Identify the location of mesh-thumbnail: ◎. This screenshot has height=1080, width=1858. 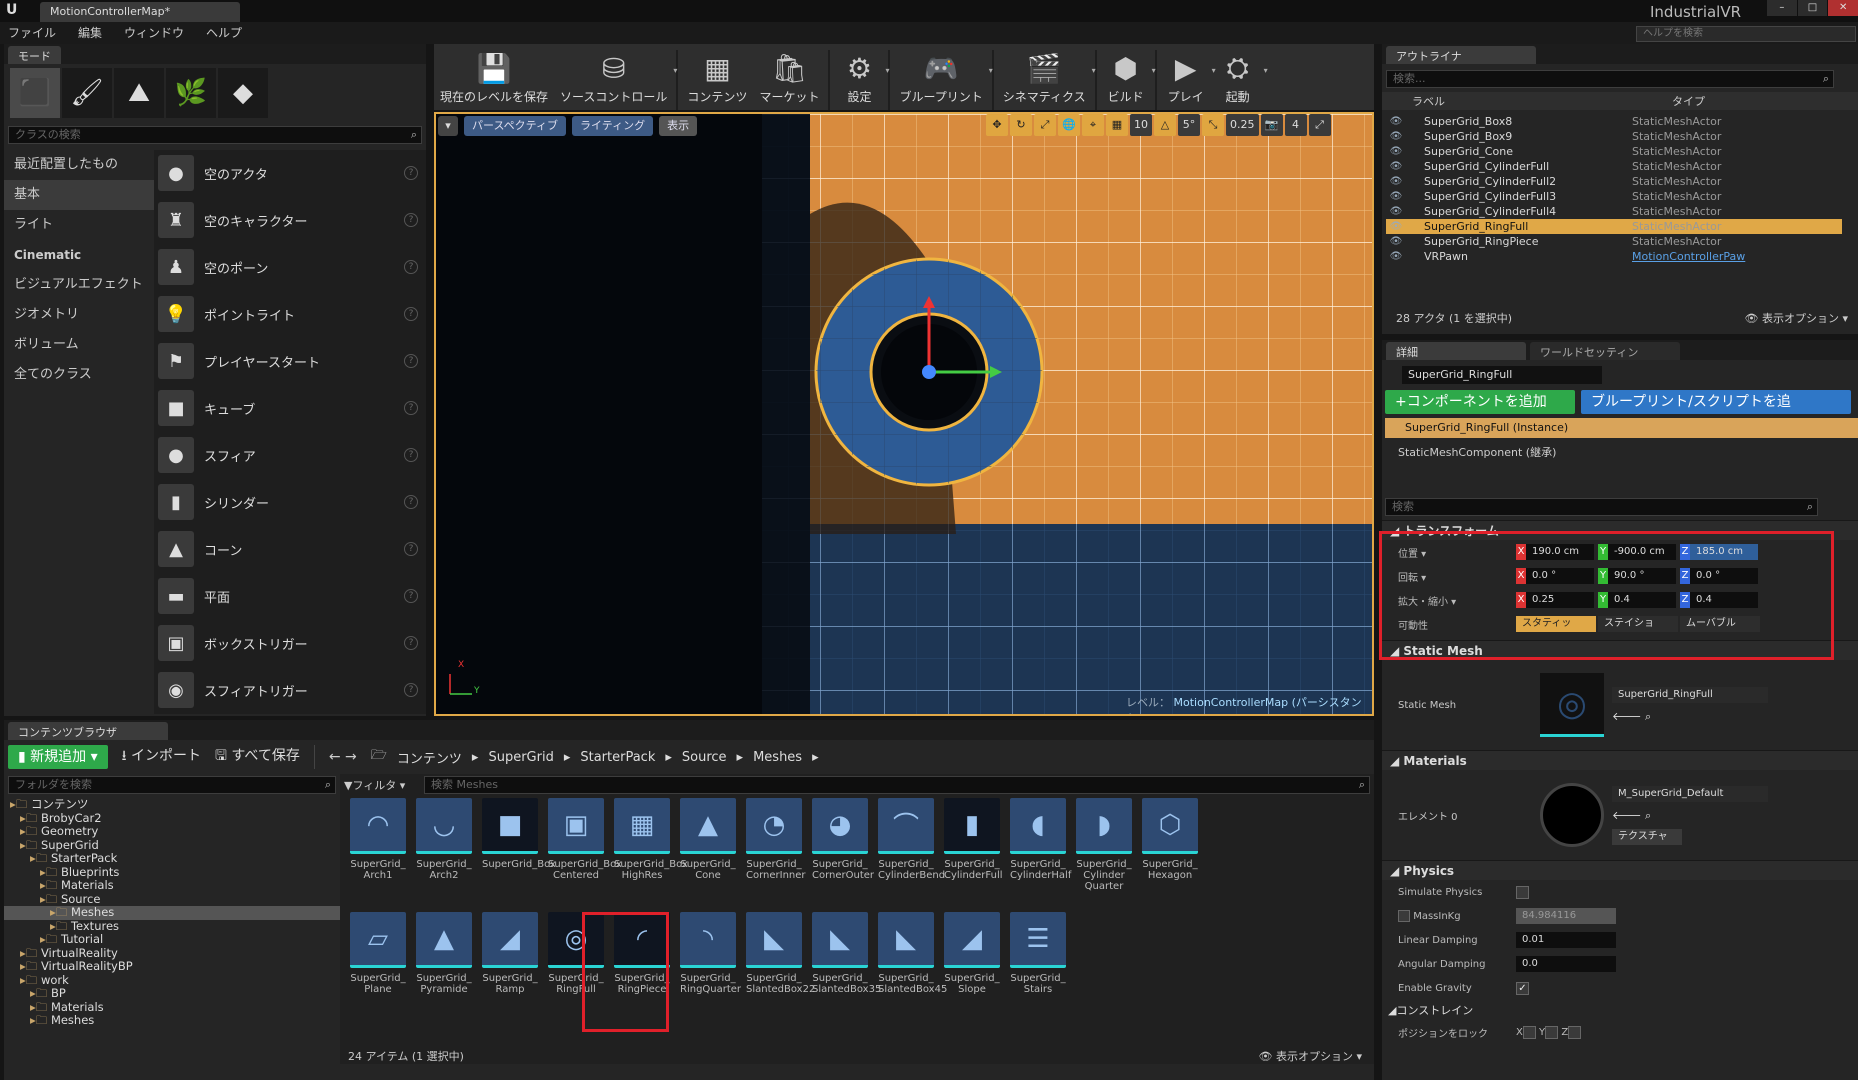
(1572, 705).